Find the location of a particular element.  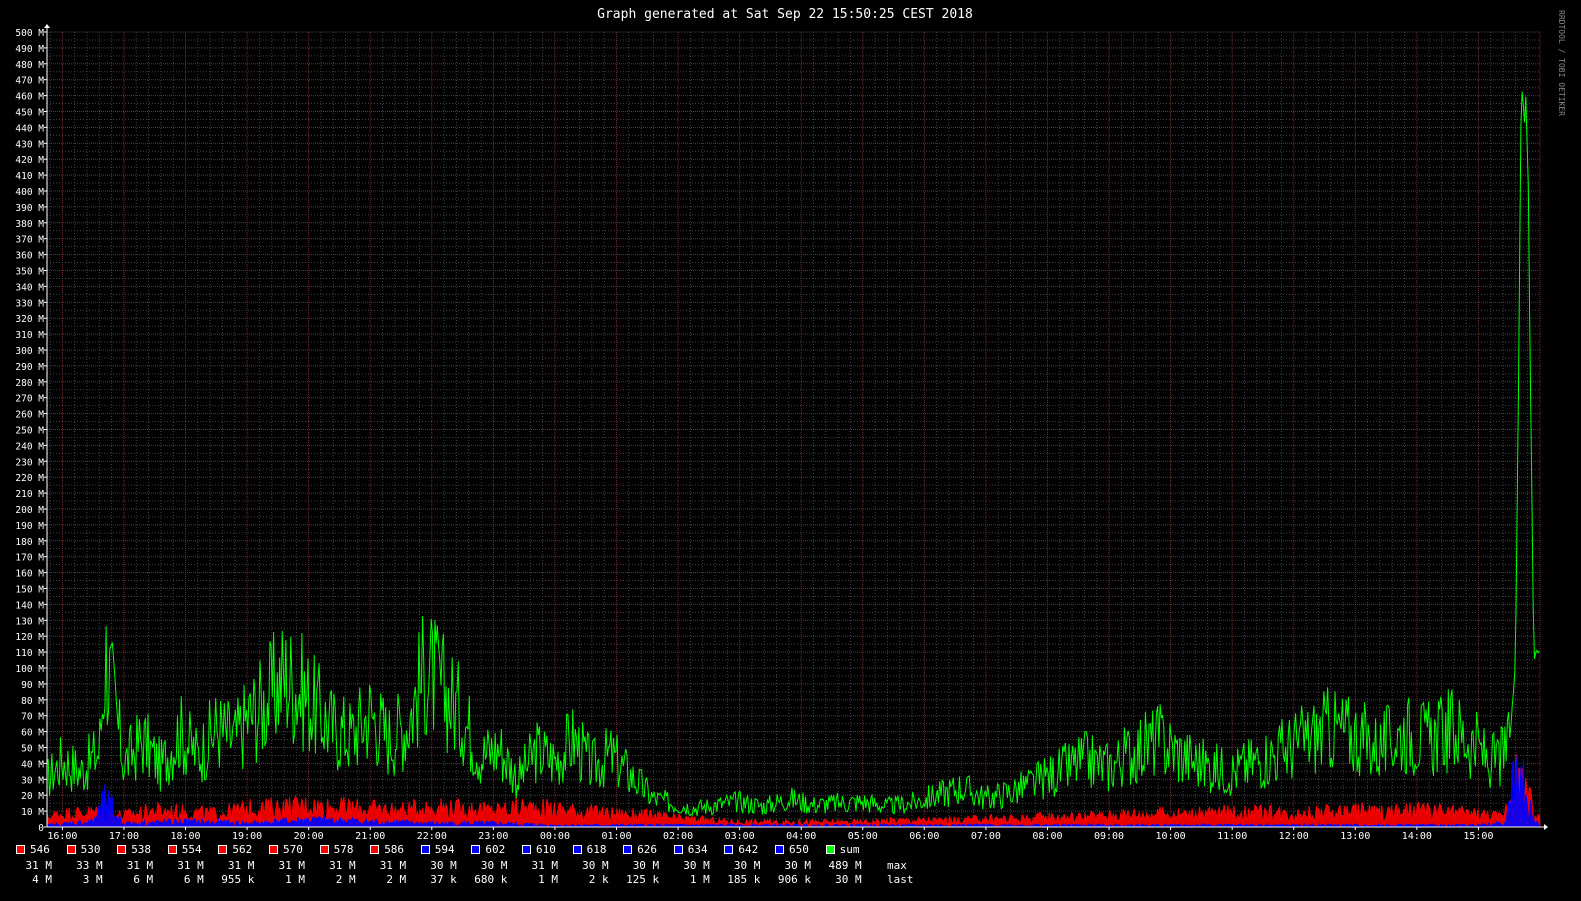

y-tick-label: 260 M is located at coordinates (29, 415).